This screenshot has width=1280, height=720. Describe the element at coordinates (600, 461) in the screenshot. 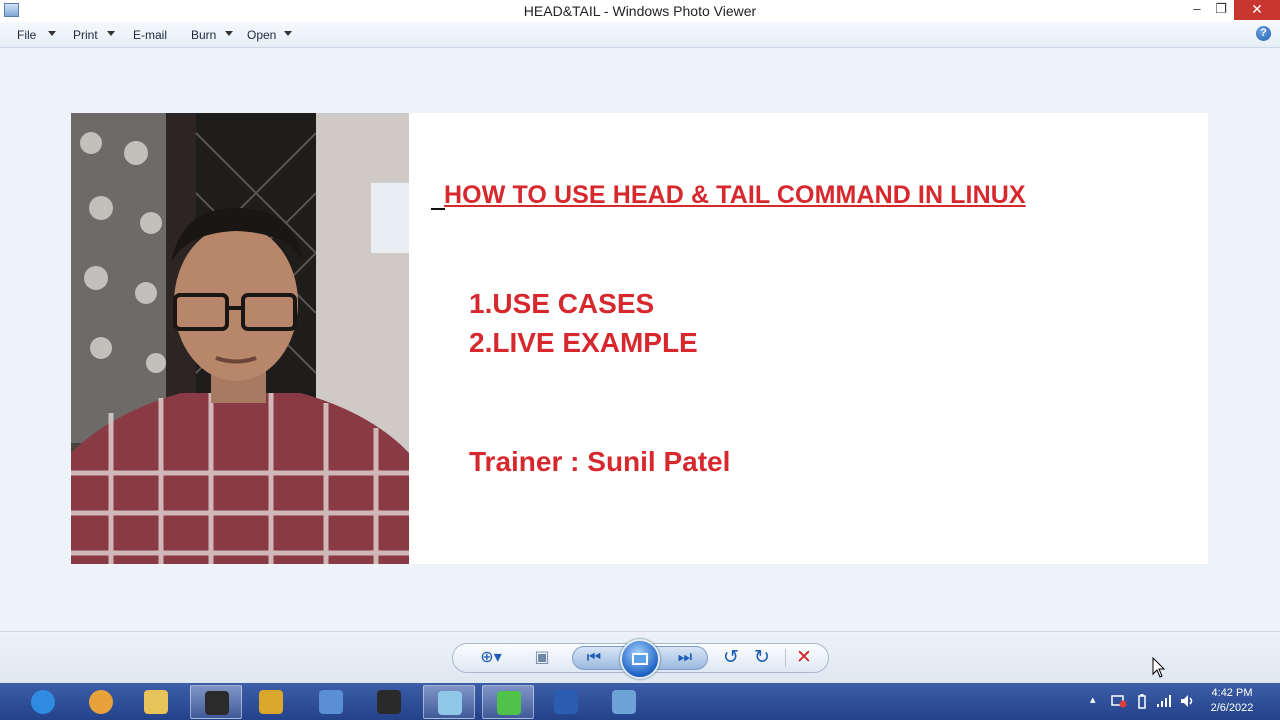

I see `trainer-name: Trainer : Sunil Patel` at that location.